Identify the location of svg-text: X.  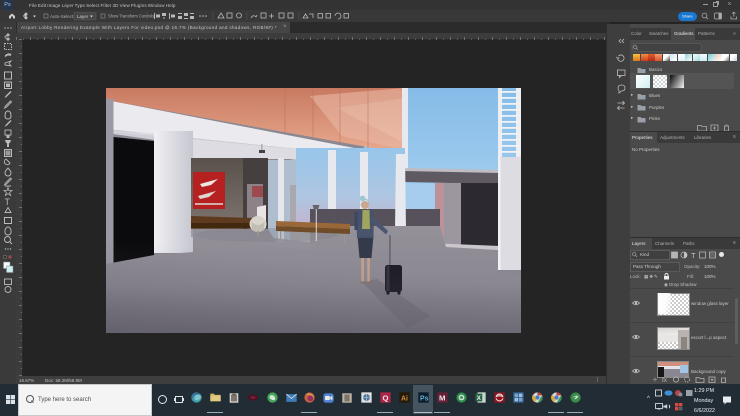
(479, 398).